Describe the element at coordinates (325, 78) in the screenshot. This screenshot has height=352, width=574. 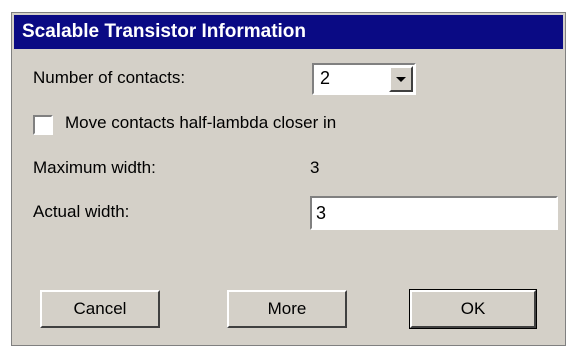
I see `contacts-value: 2` at that location.